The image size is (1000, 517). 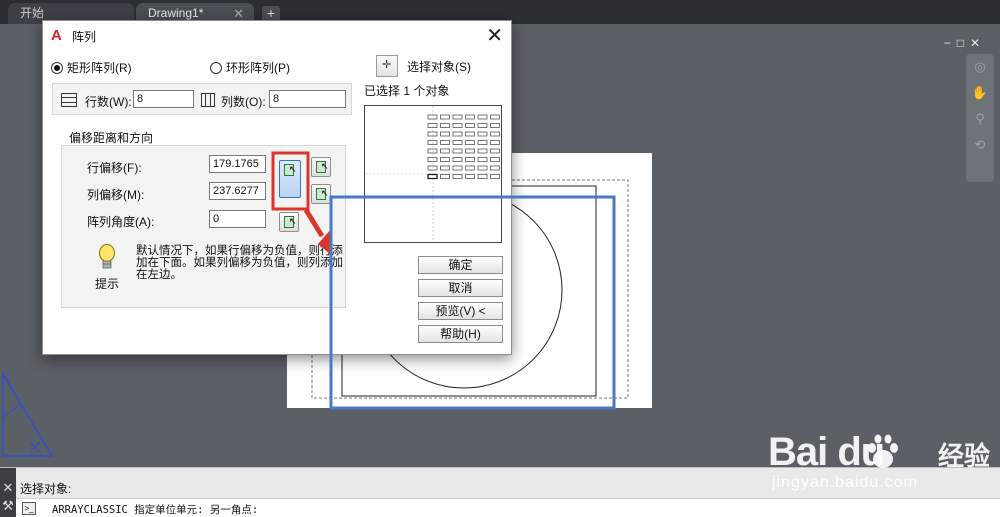 I want to click on select-objects-button, so click(x=387, y=66).